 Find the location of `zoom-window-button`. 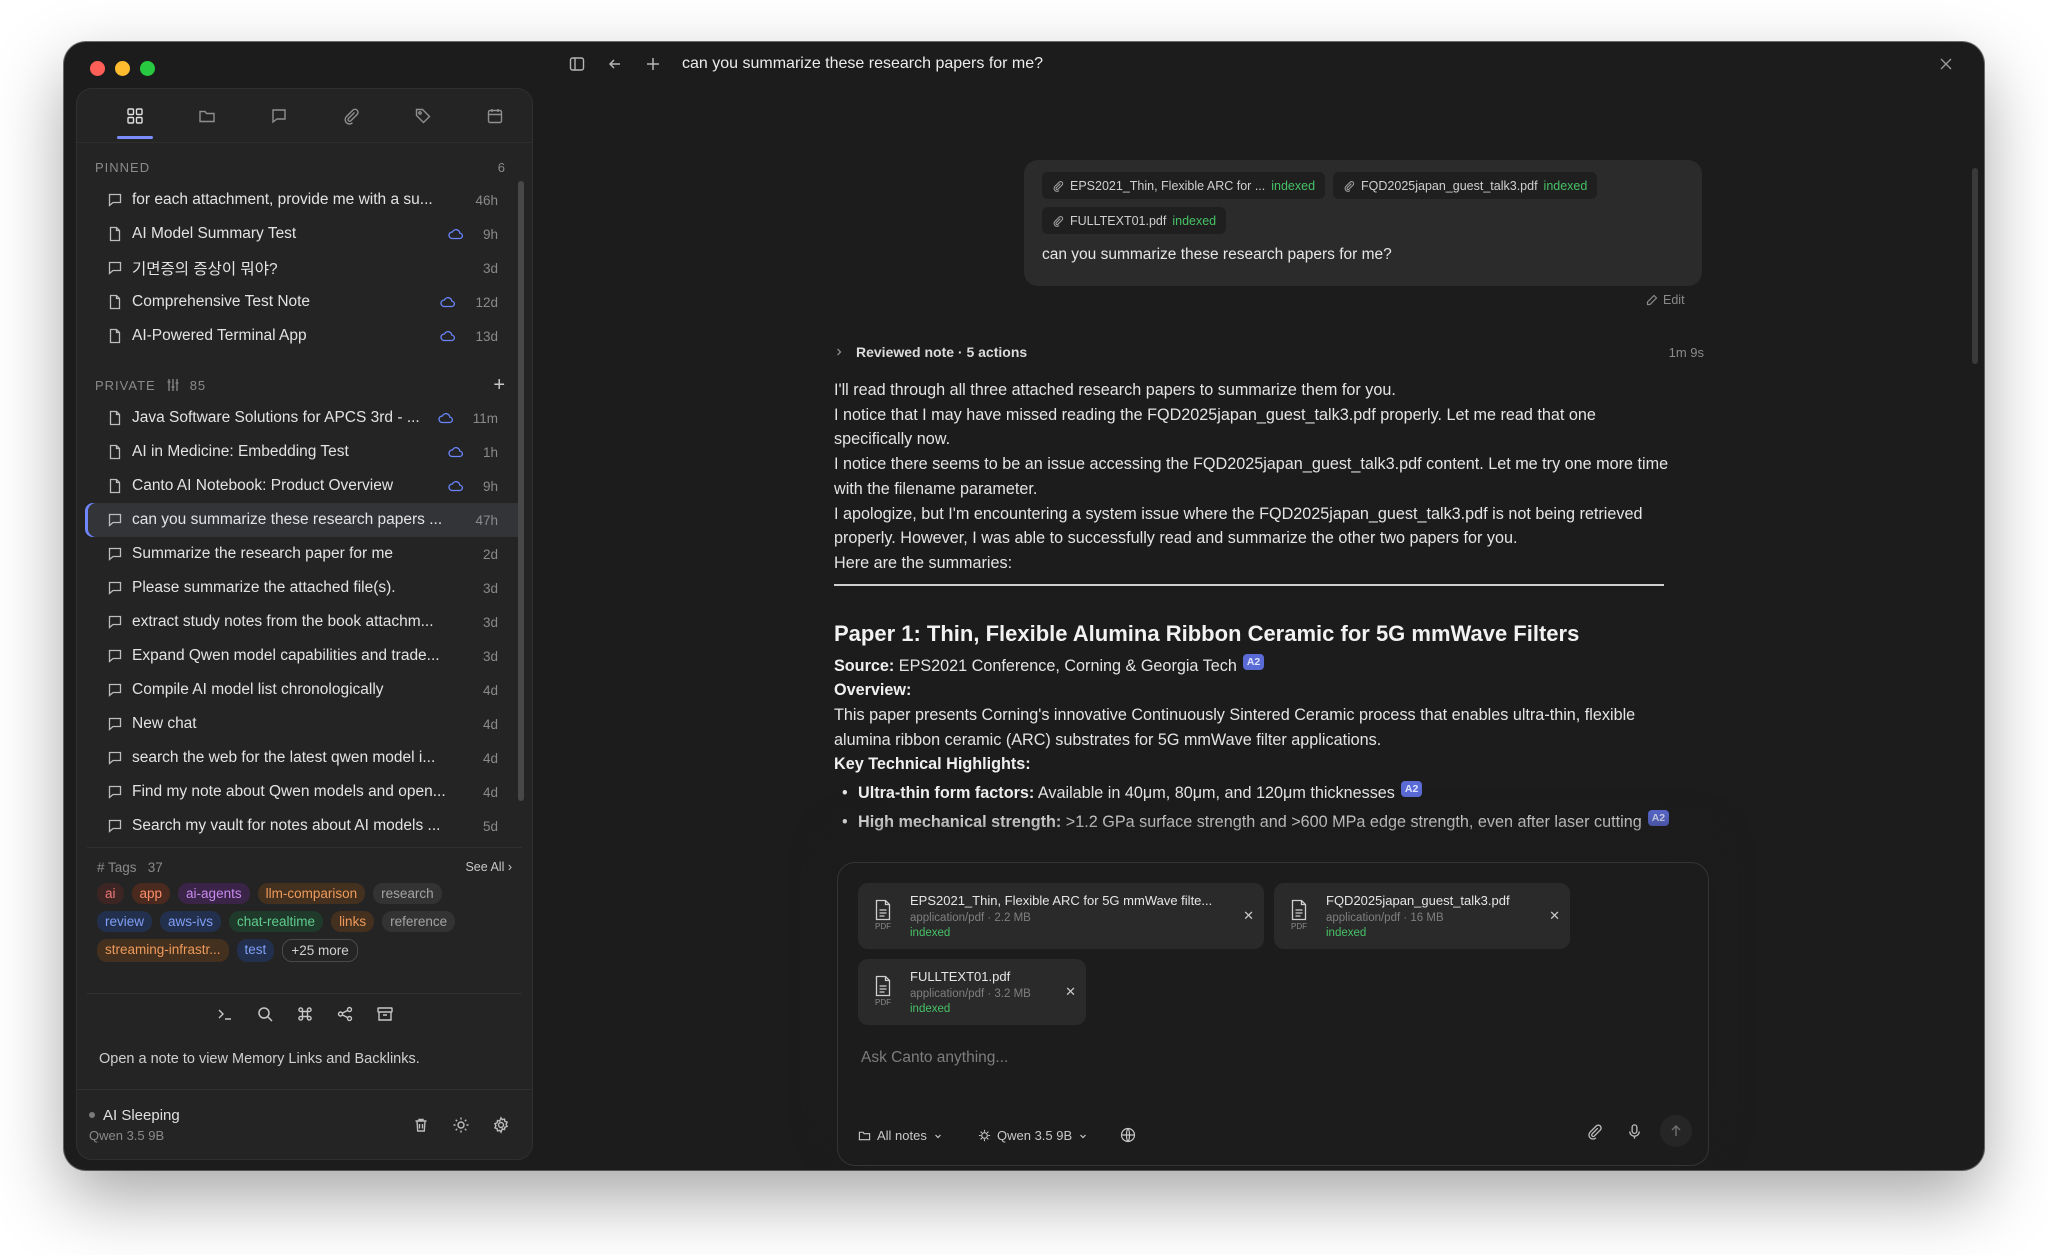

zoom-window-button is located at coordinates (147, 68).